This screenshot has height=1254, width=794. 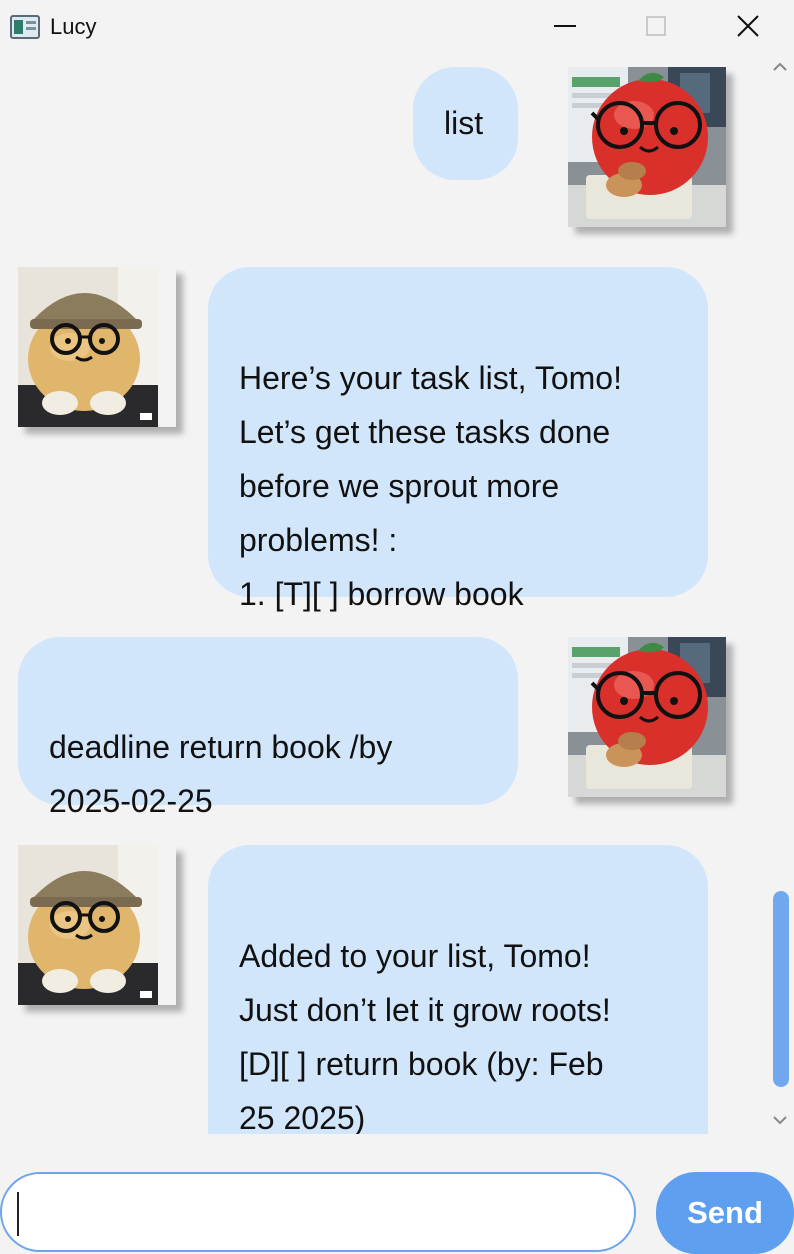 I want to click on text-caret, so click(x=18, y=1214).